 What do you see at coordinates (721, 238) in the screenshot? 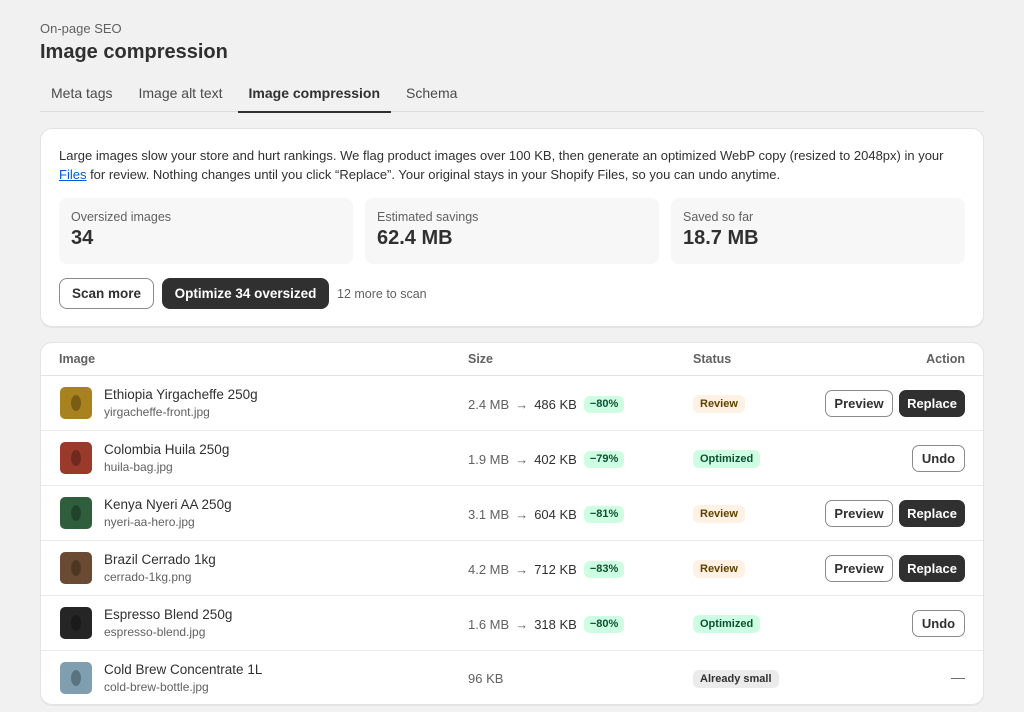
I see `stat-value: 18.7 MB` at bounding box center [721, 238].